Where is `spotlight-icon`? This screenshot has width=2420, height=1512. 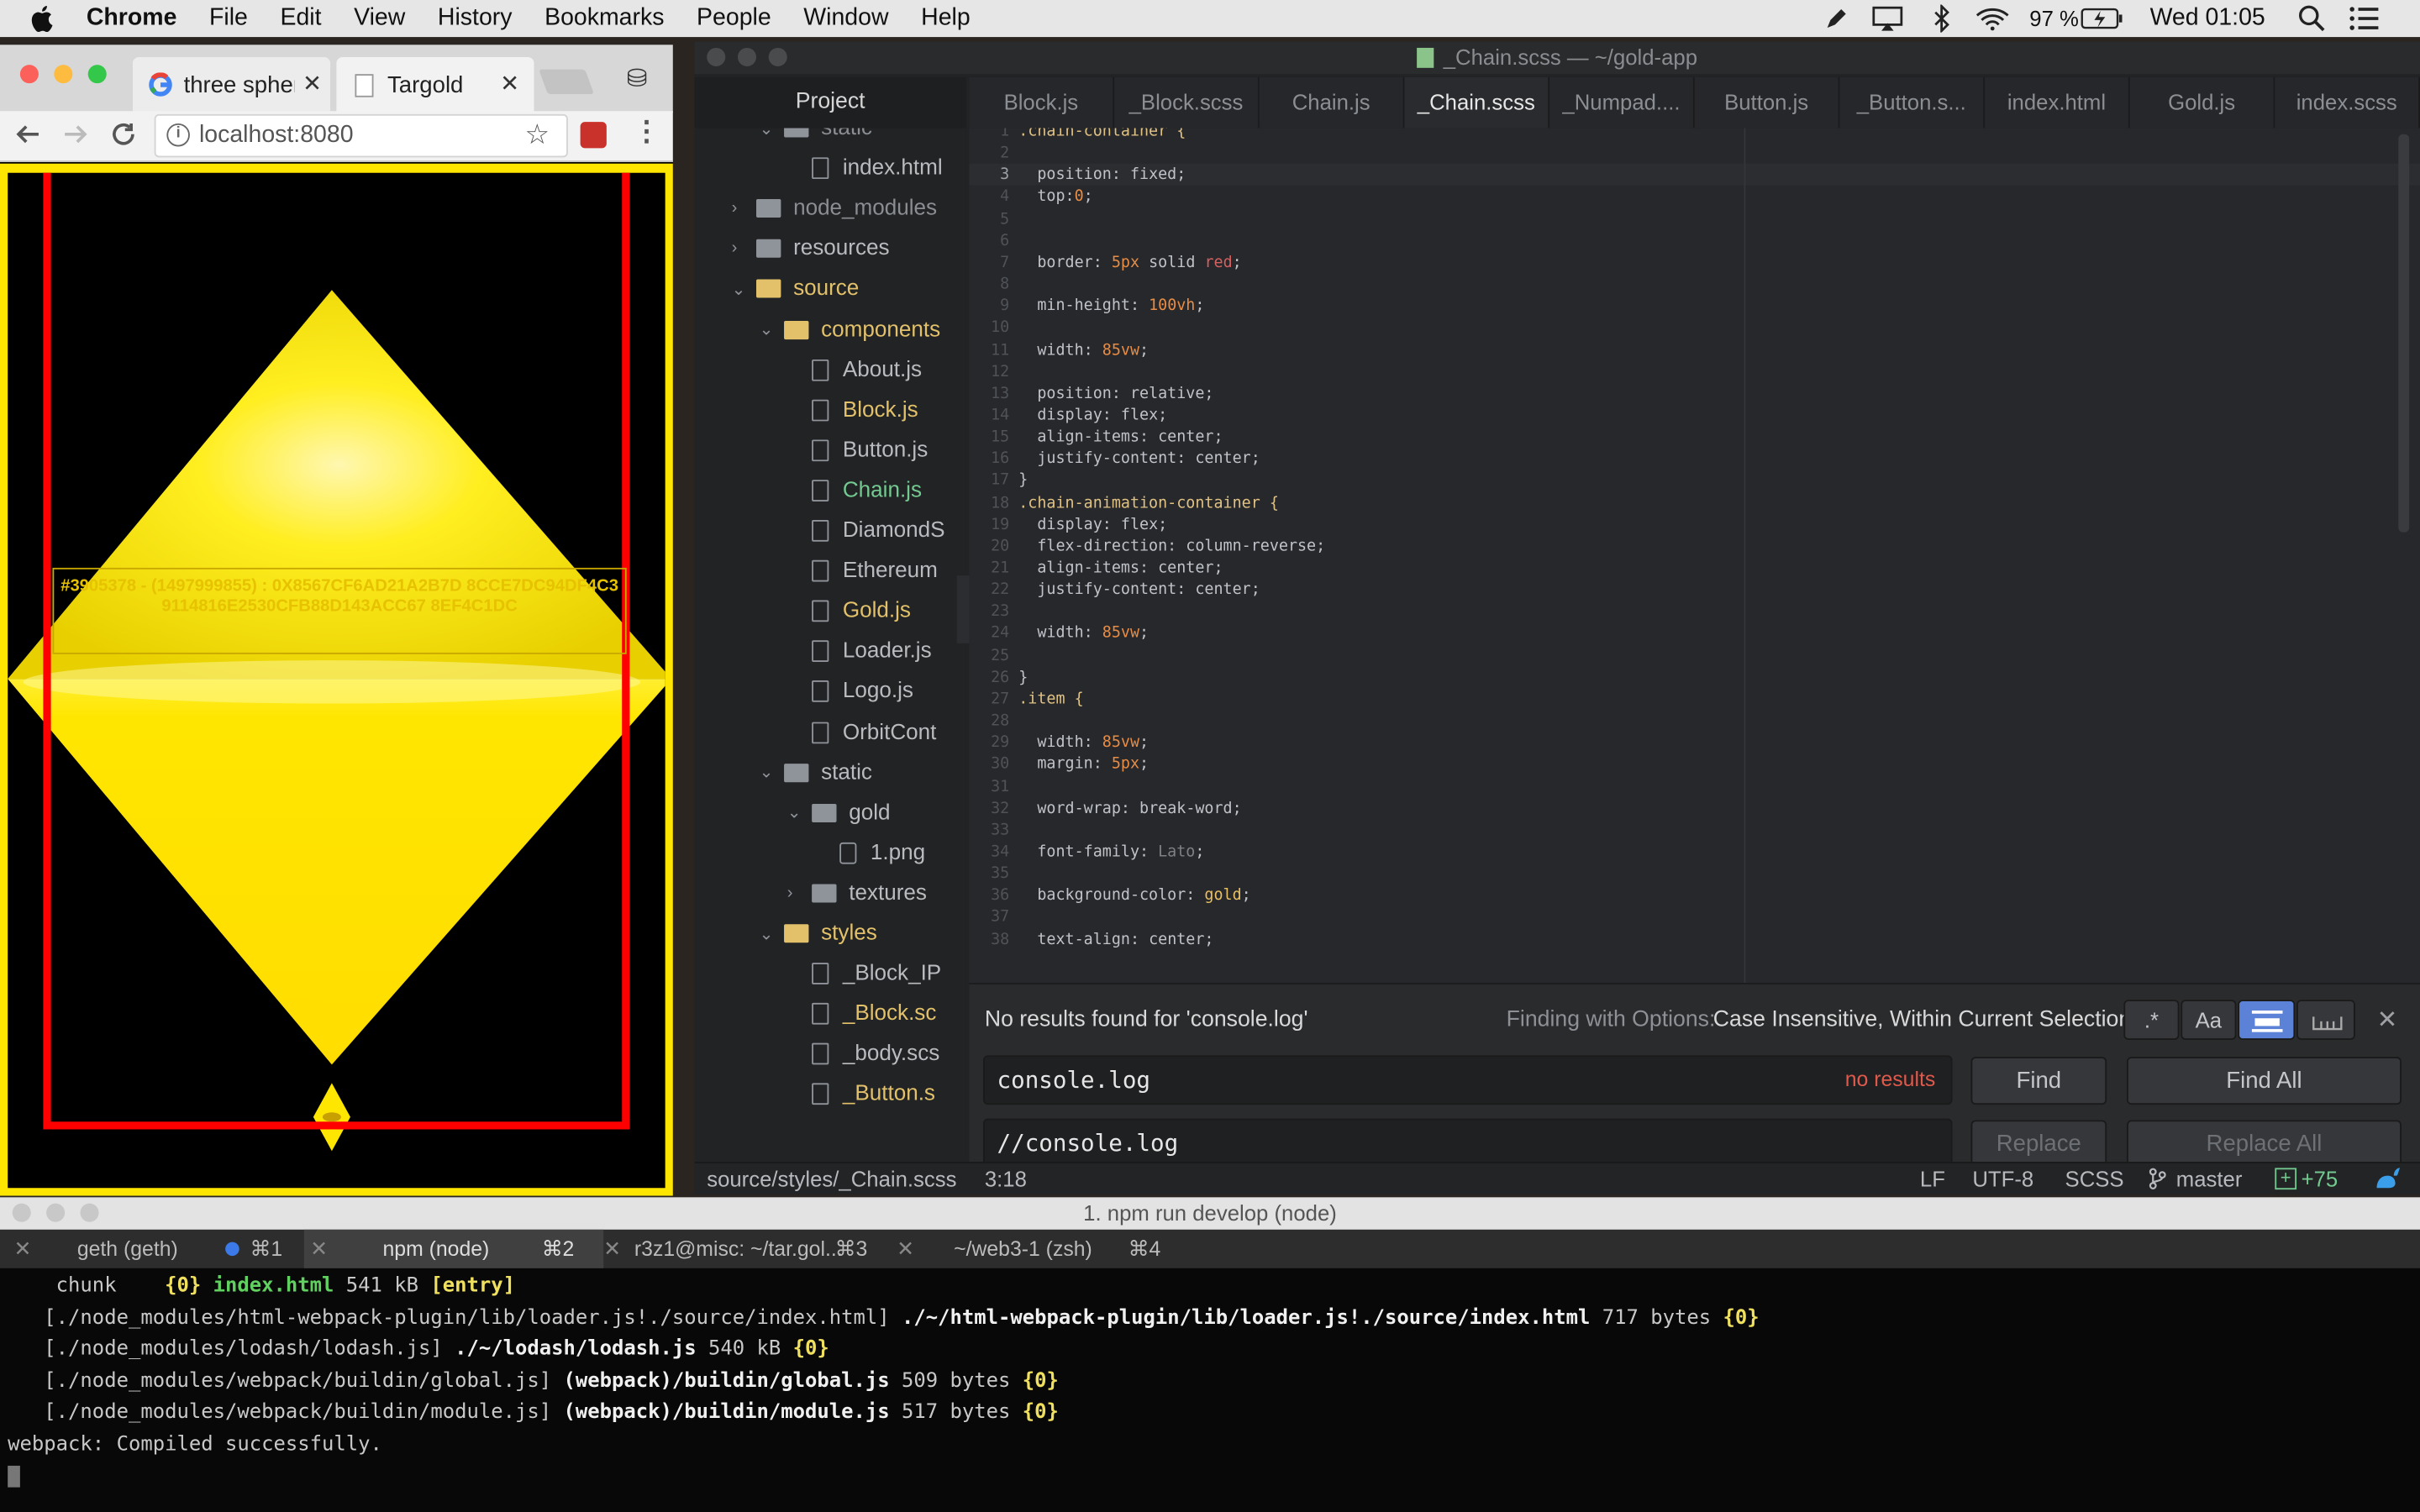
spotlight-icon is located at coordinates (2312, 18).